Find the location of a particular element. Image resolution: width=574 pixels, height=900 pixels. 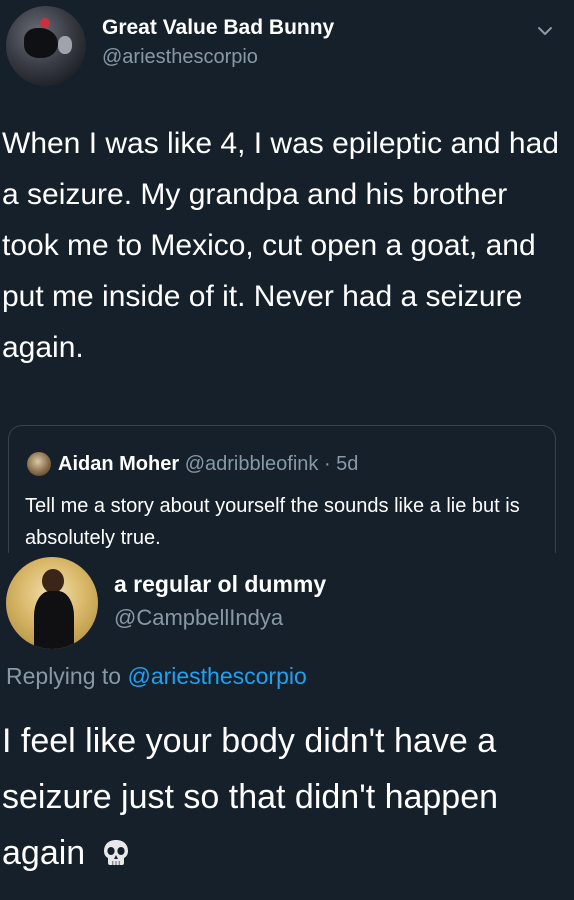

user-handle: @ariesthescorpio is located at coordinates (180, 57).